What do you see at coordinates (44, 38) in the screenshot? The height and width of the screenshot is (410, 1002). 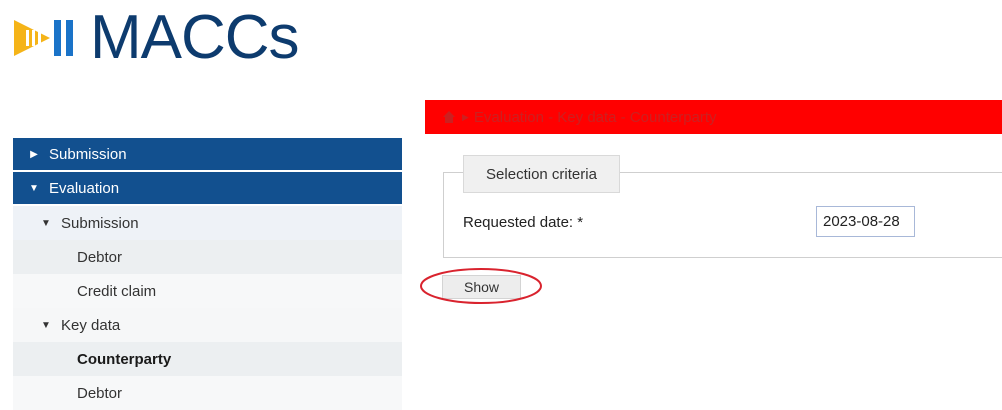 I see `logo-mark-icon` at bounding box center [44, 38].